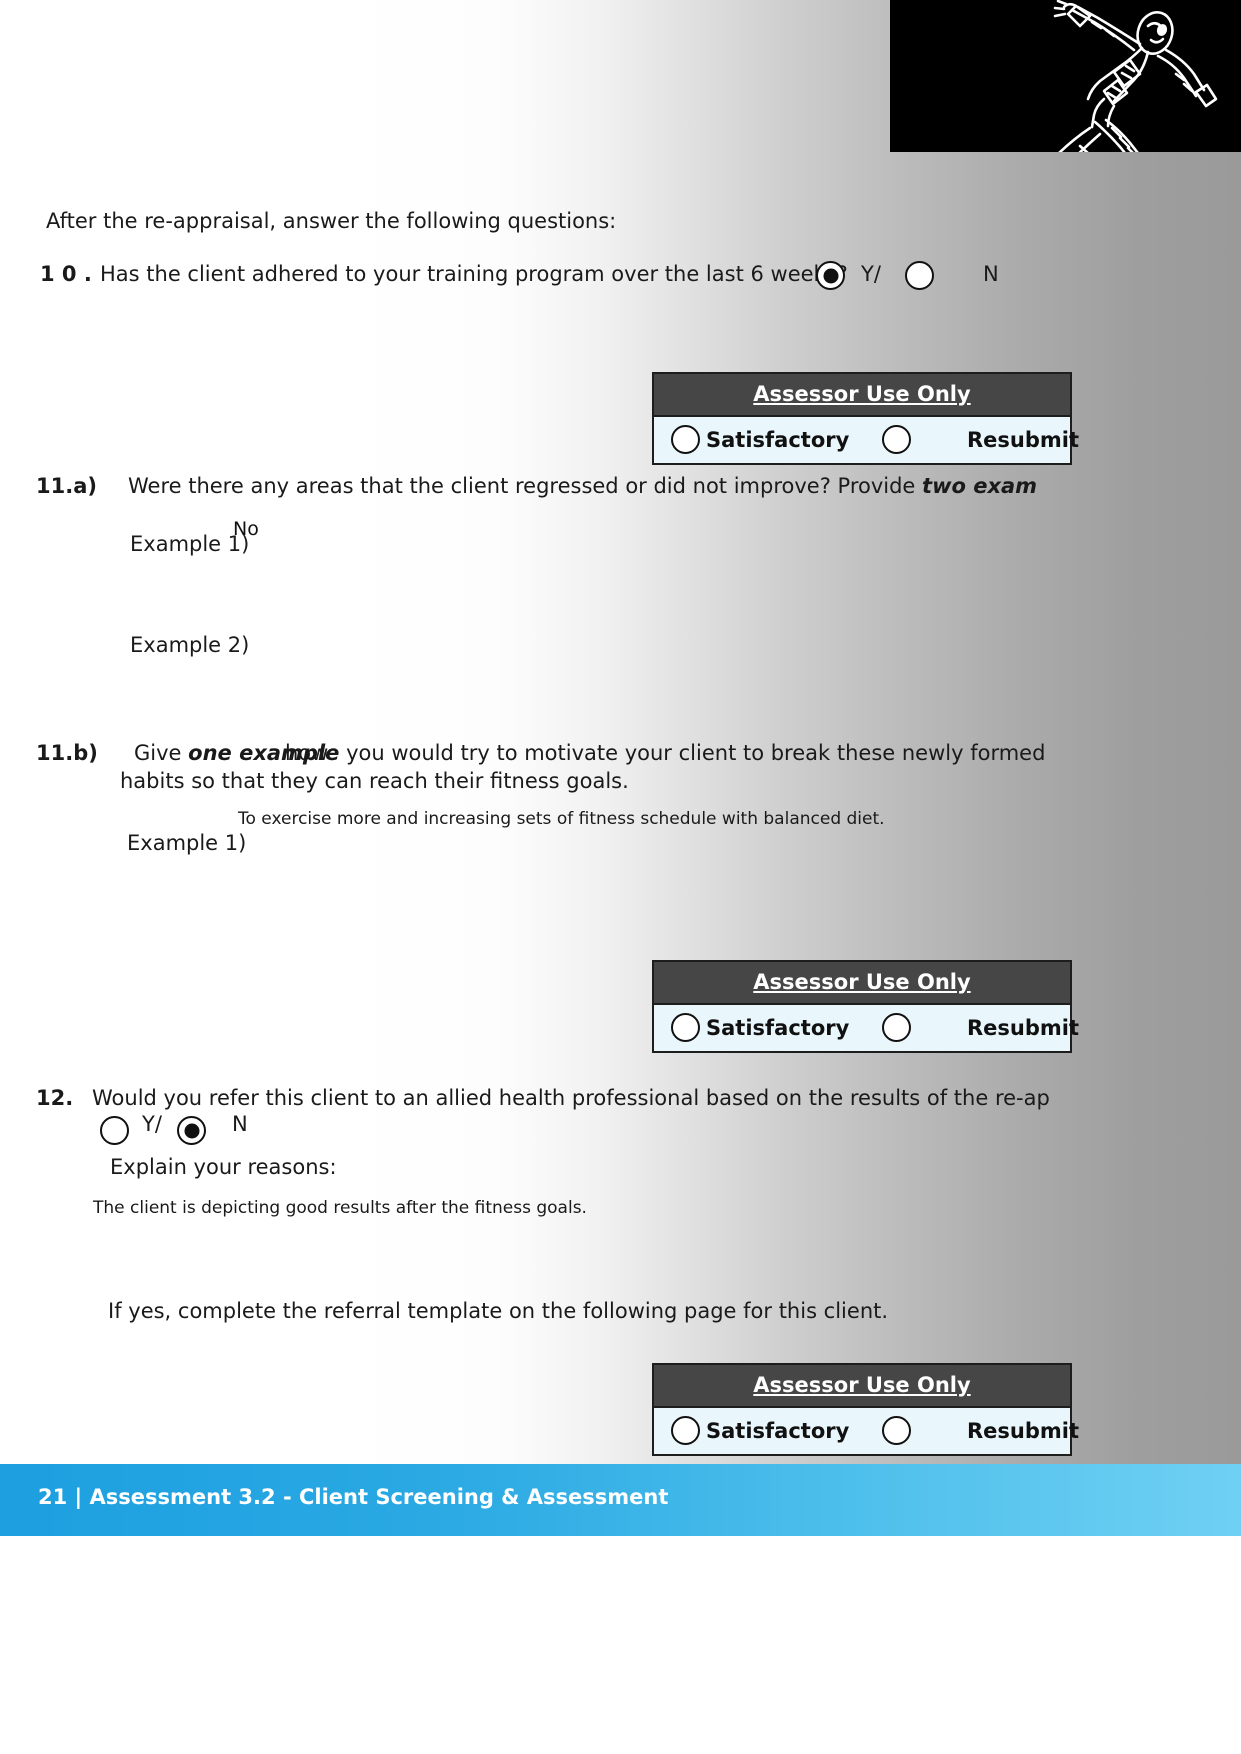  What do you see at coordinates (66, 274) in the screenshot?
I see `question-10-number: 1 0 .` at bounding box center [66, 274].